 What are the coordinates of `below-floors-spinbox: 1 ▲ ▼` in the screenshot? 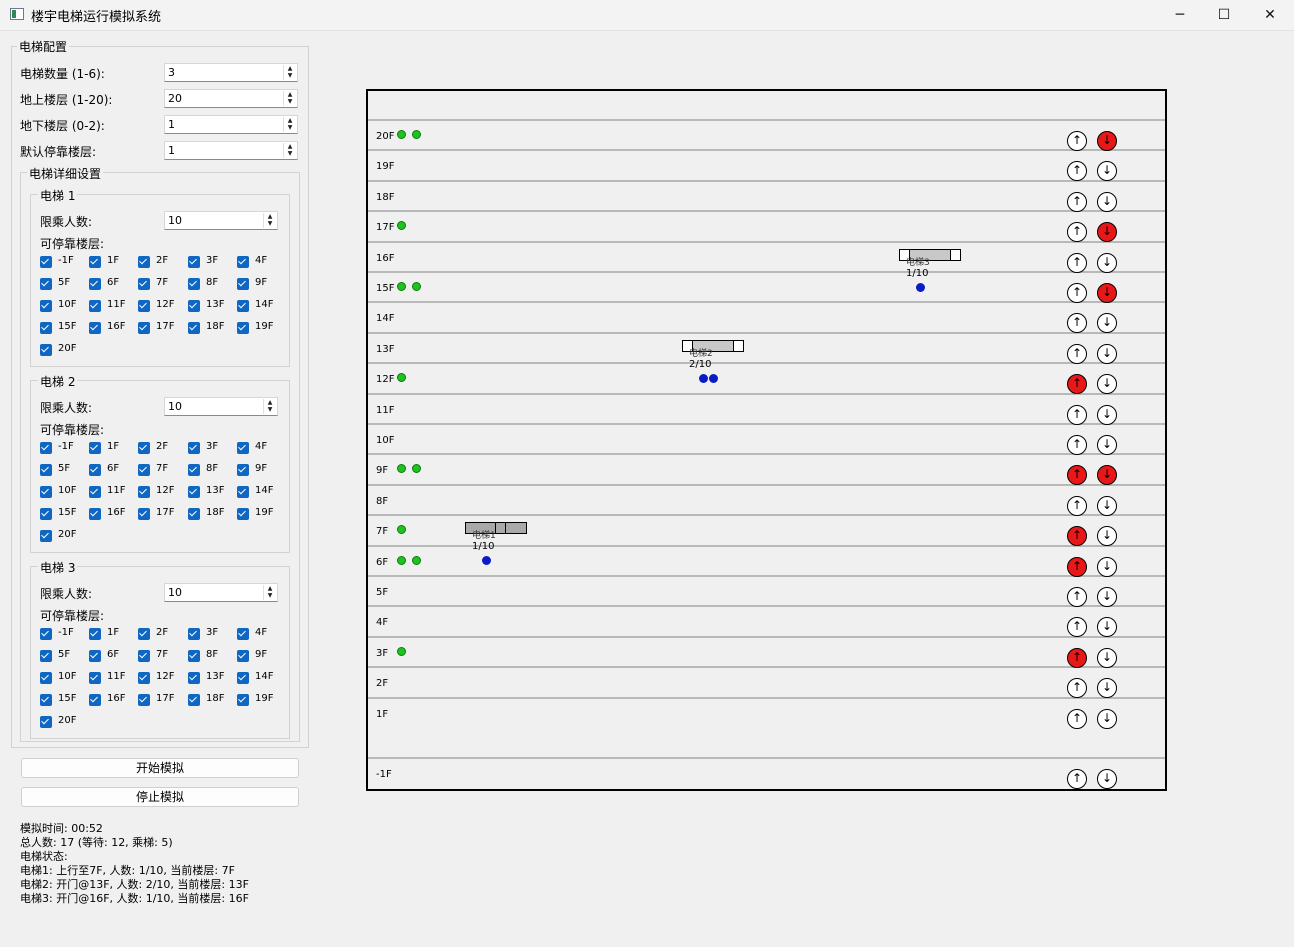 It's located at (231, 124).